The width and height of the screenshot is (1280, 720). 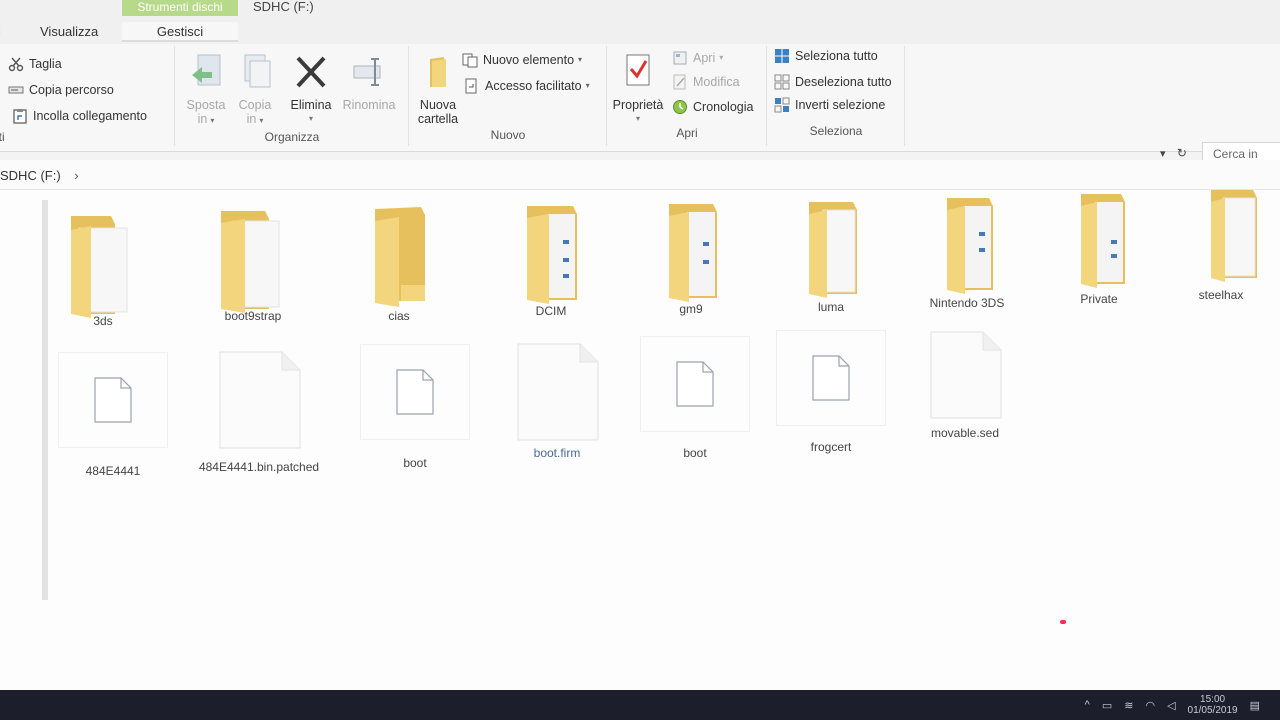 I want to click on copy-to-button: Copia in ▾, so click(x=255, y=90).